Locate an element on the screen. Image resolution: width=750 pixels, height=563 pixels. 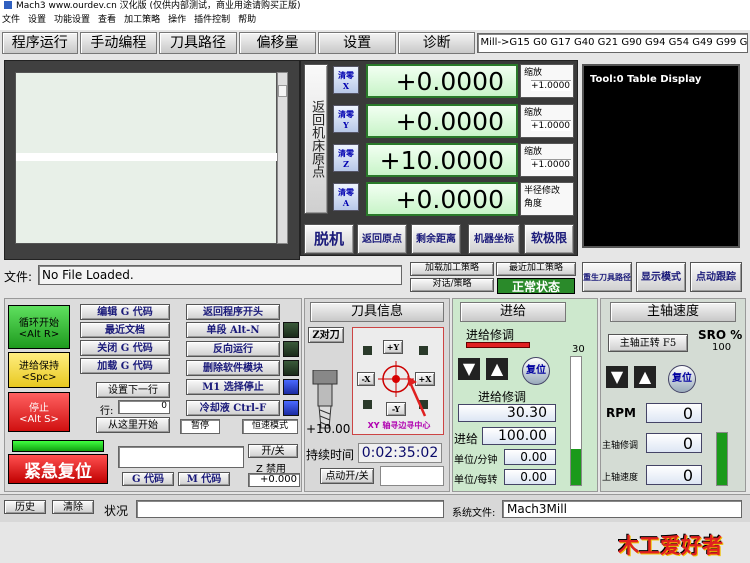
zero-z-button: 清零 Z is located at coordinates (346, 158).